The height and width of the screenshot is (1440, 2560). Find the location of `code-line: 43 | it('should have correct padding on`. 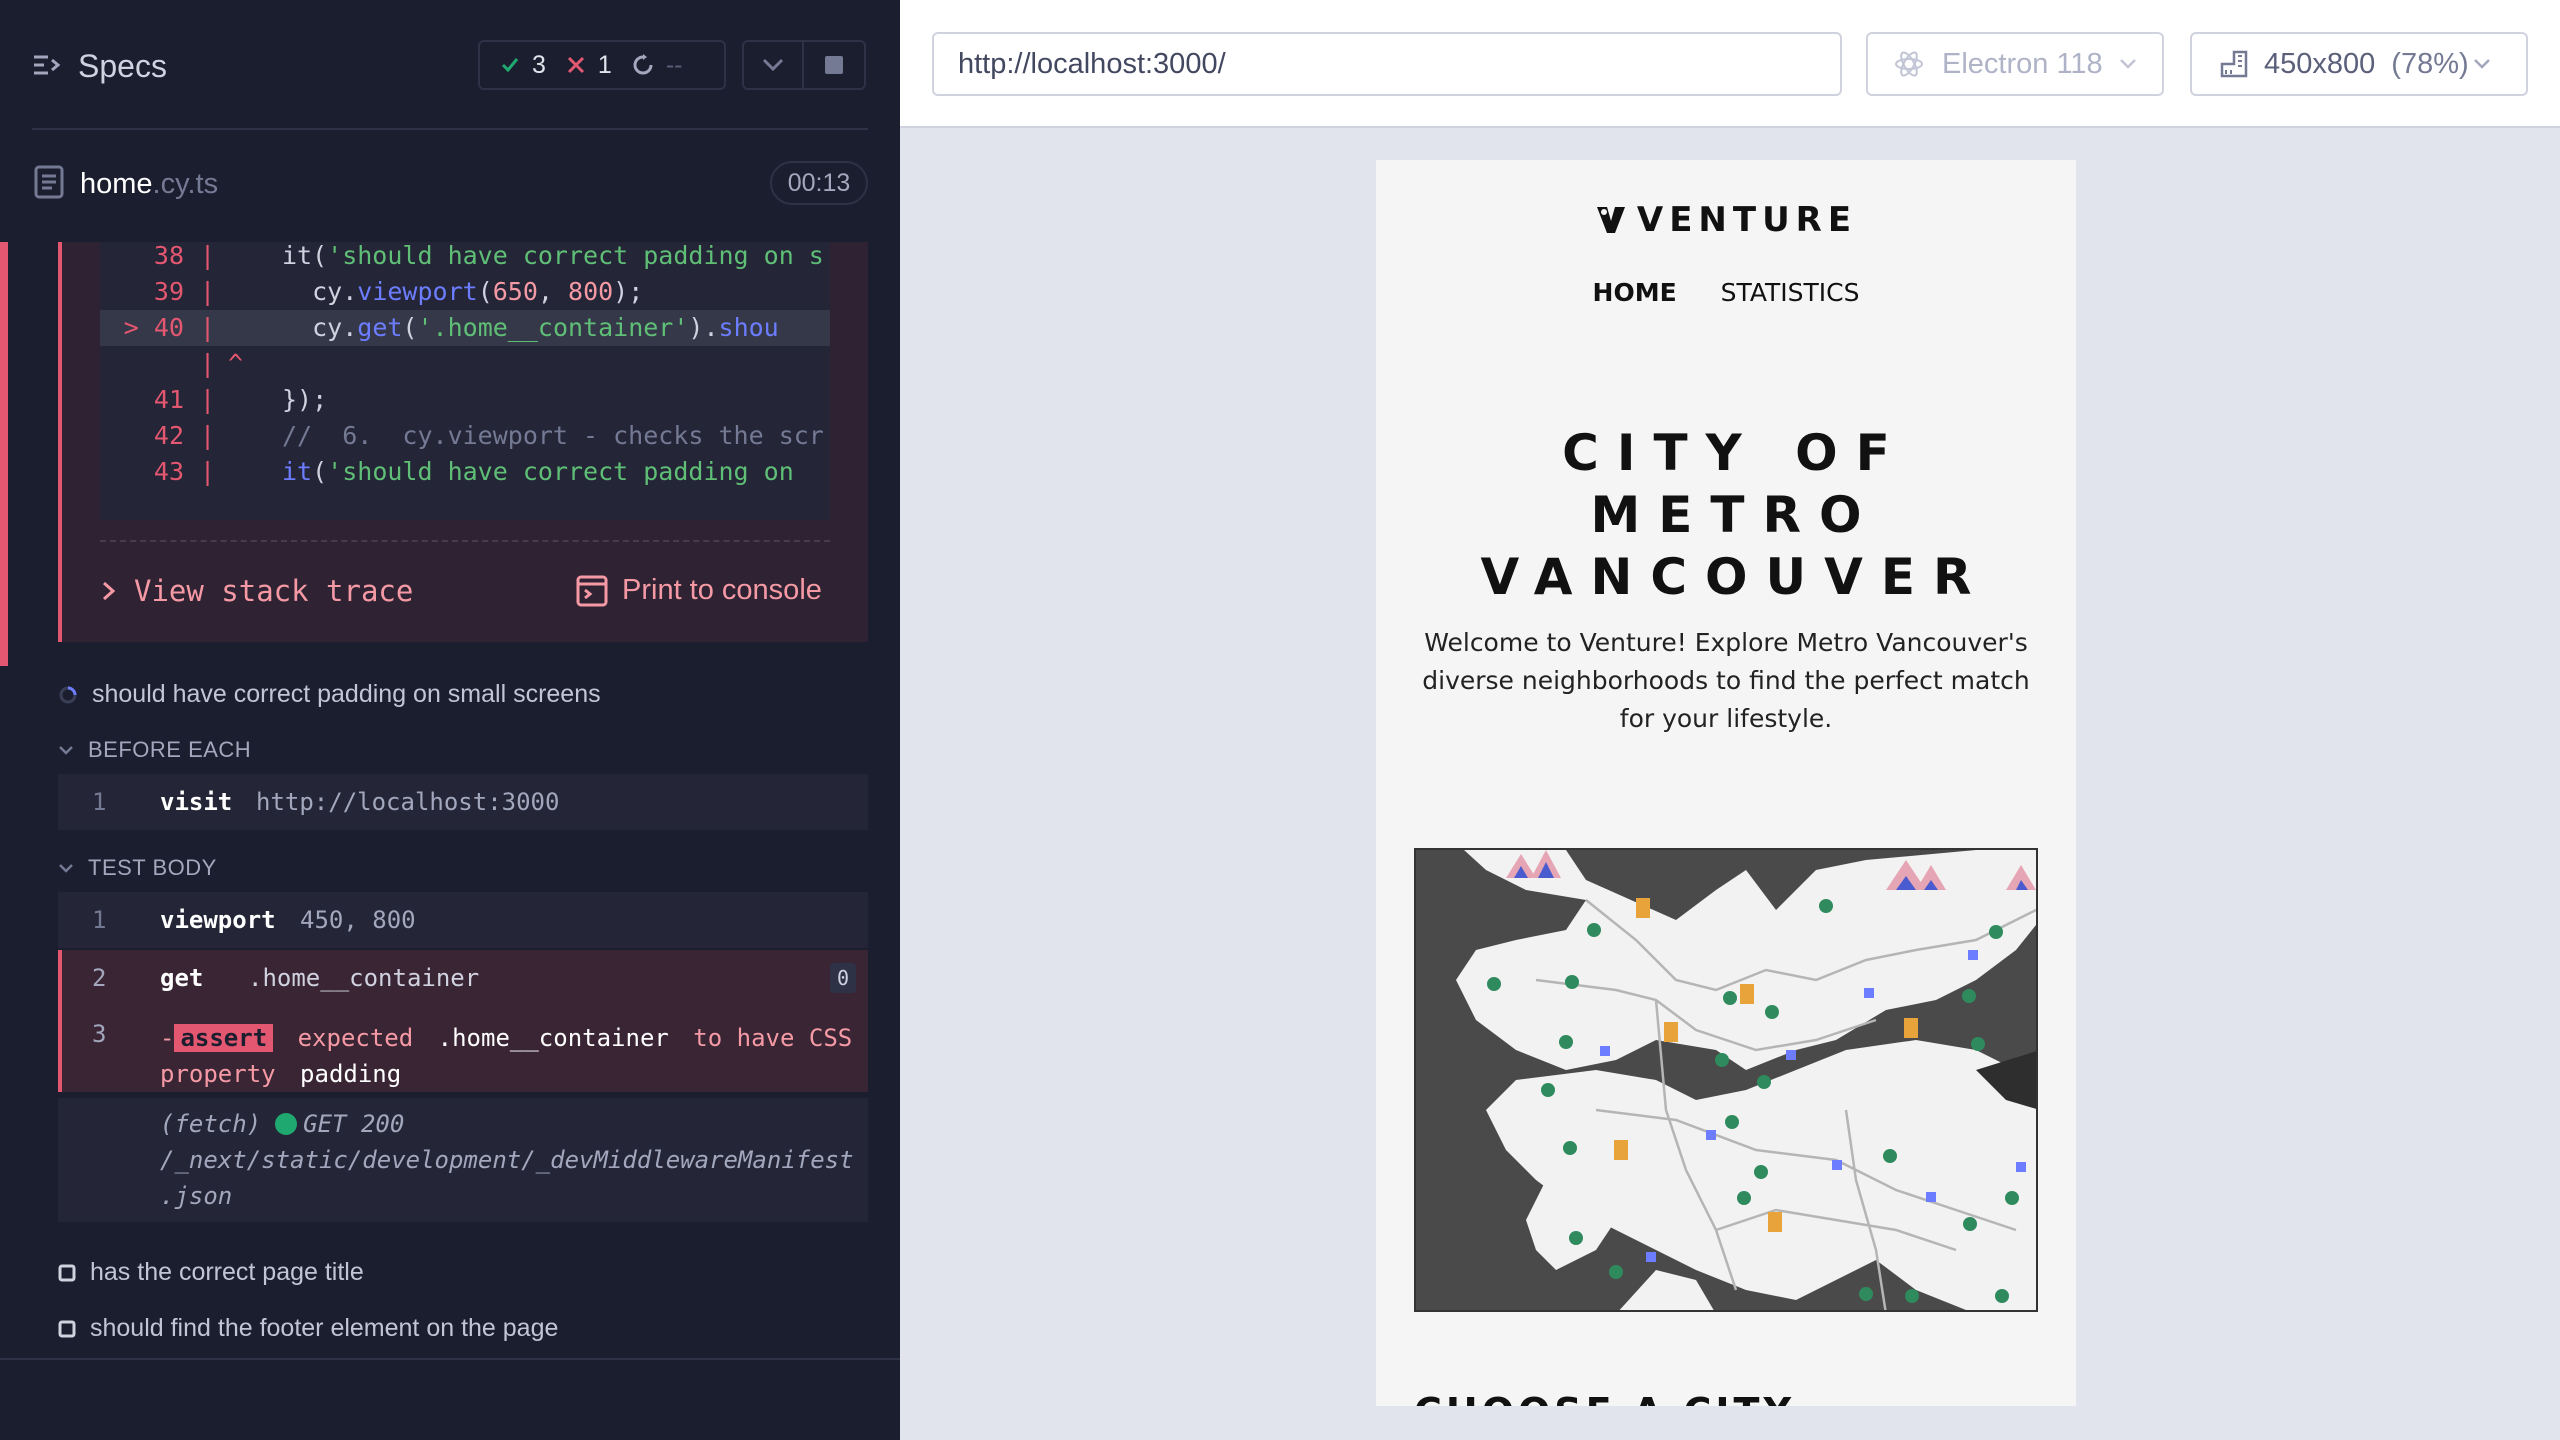

code-line: 43 | it('should have correct padding on is located at coordinates (465, 472).